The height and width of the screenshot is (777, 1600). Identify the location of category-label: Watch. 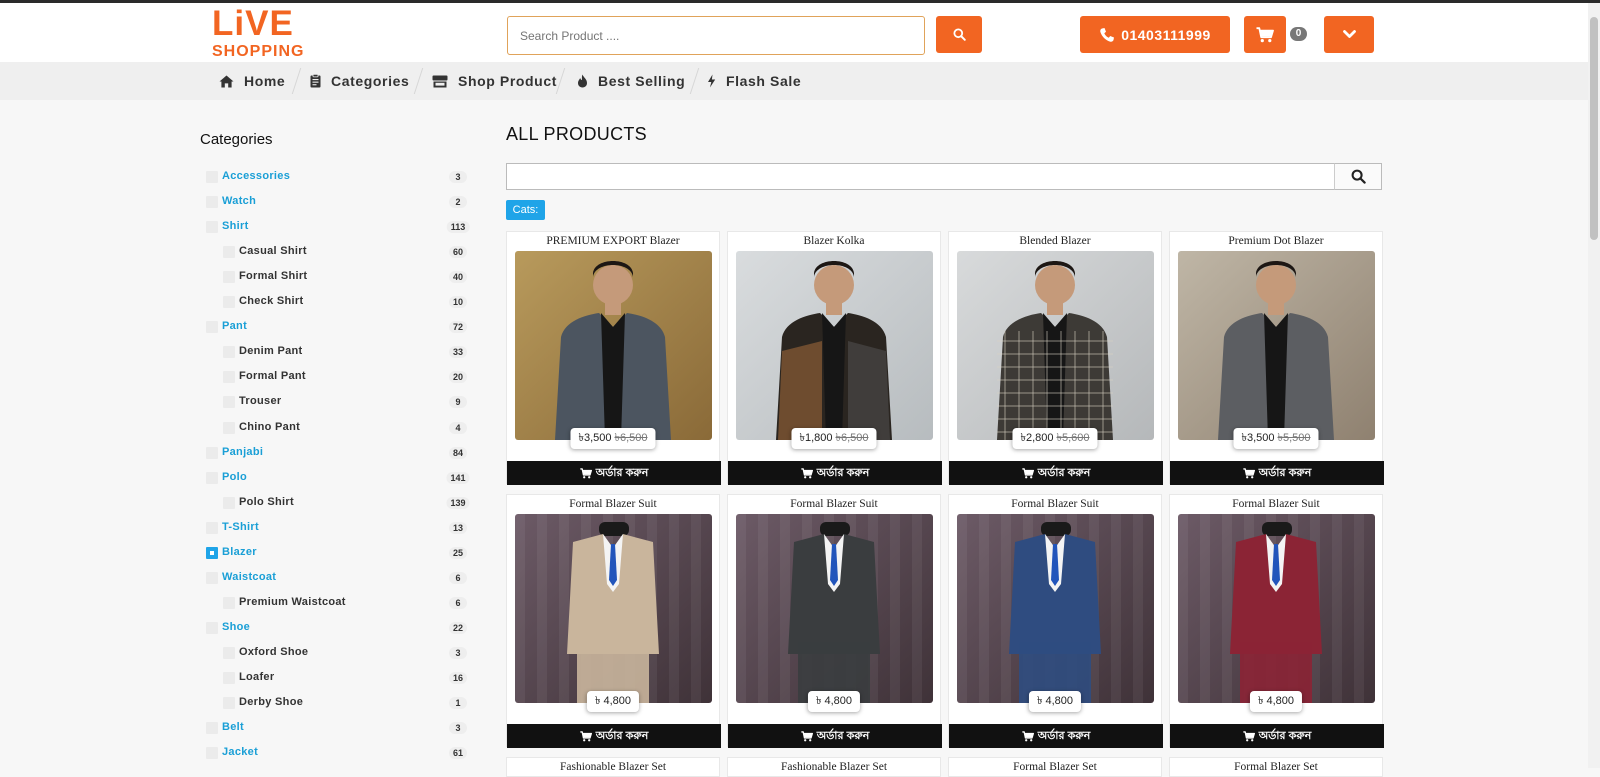
(239, 201).